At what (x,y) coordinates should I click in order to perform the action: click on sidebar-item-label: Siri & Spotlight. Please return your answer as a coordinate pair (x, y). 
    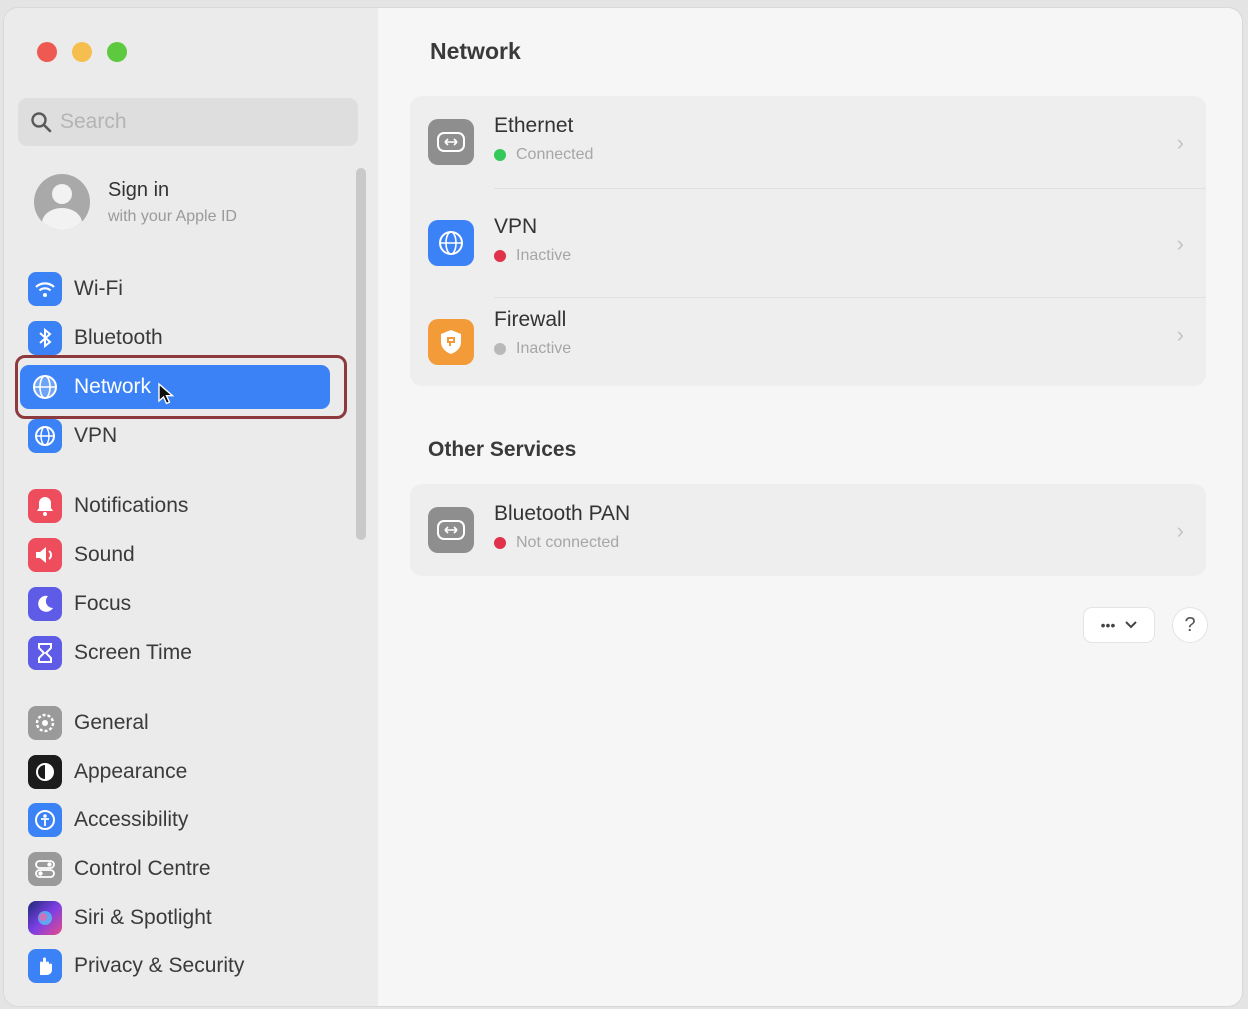
    Looking at the image, I should click on (143, 917).